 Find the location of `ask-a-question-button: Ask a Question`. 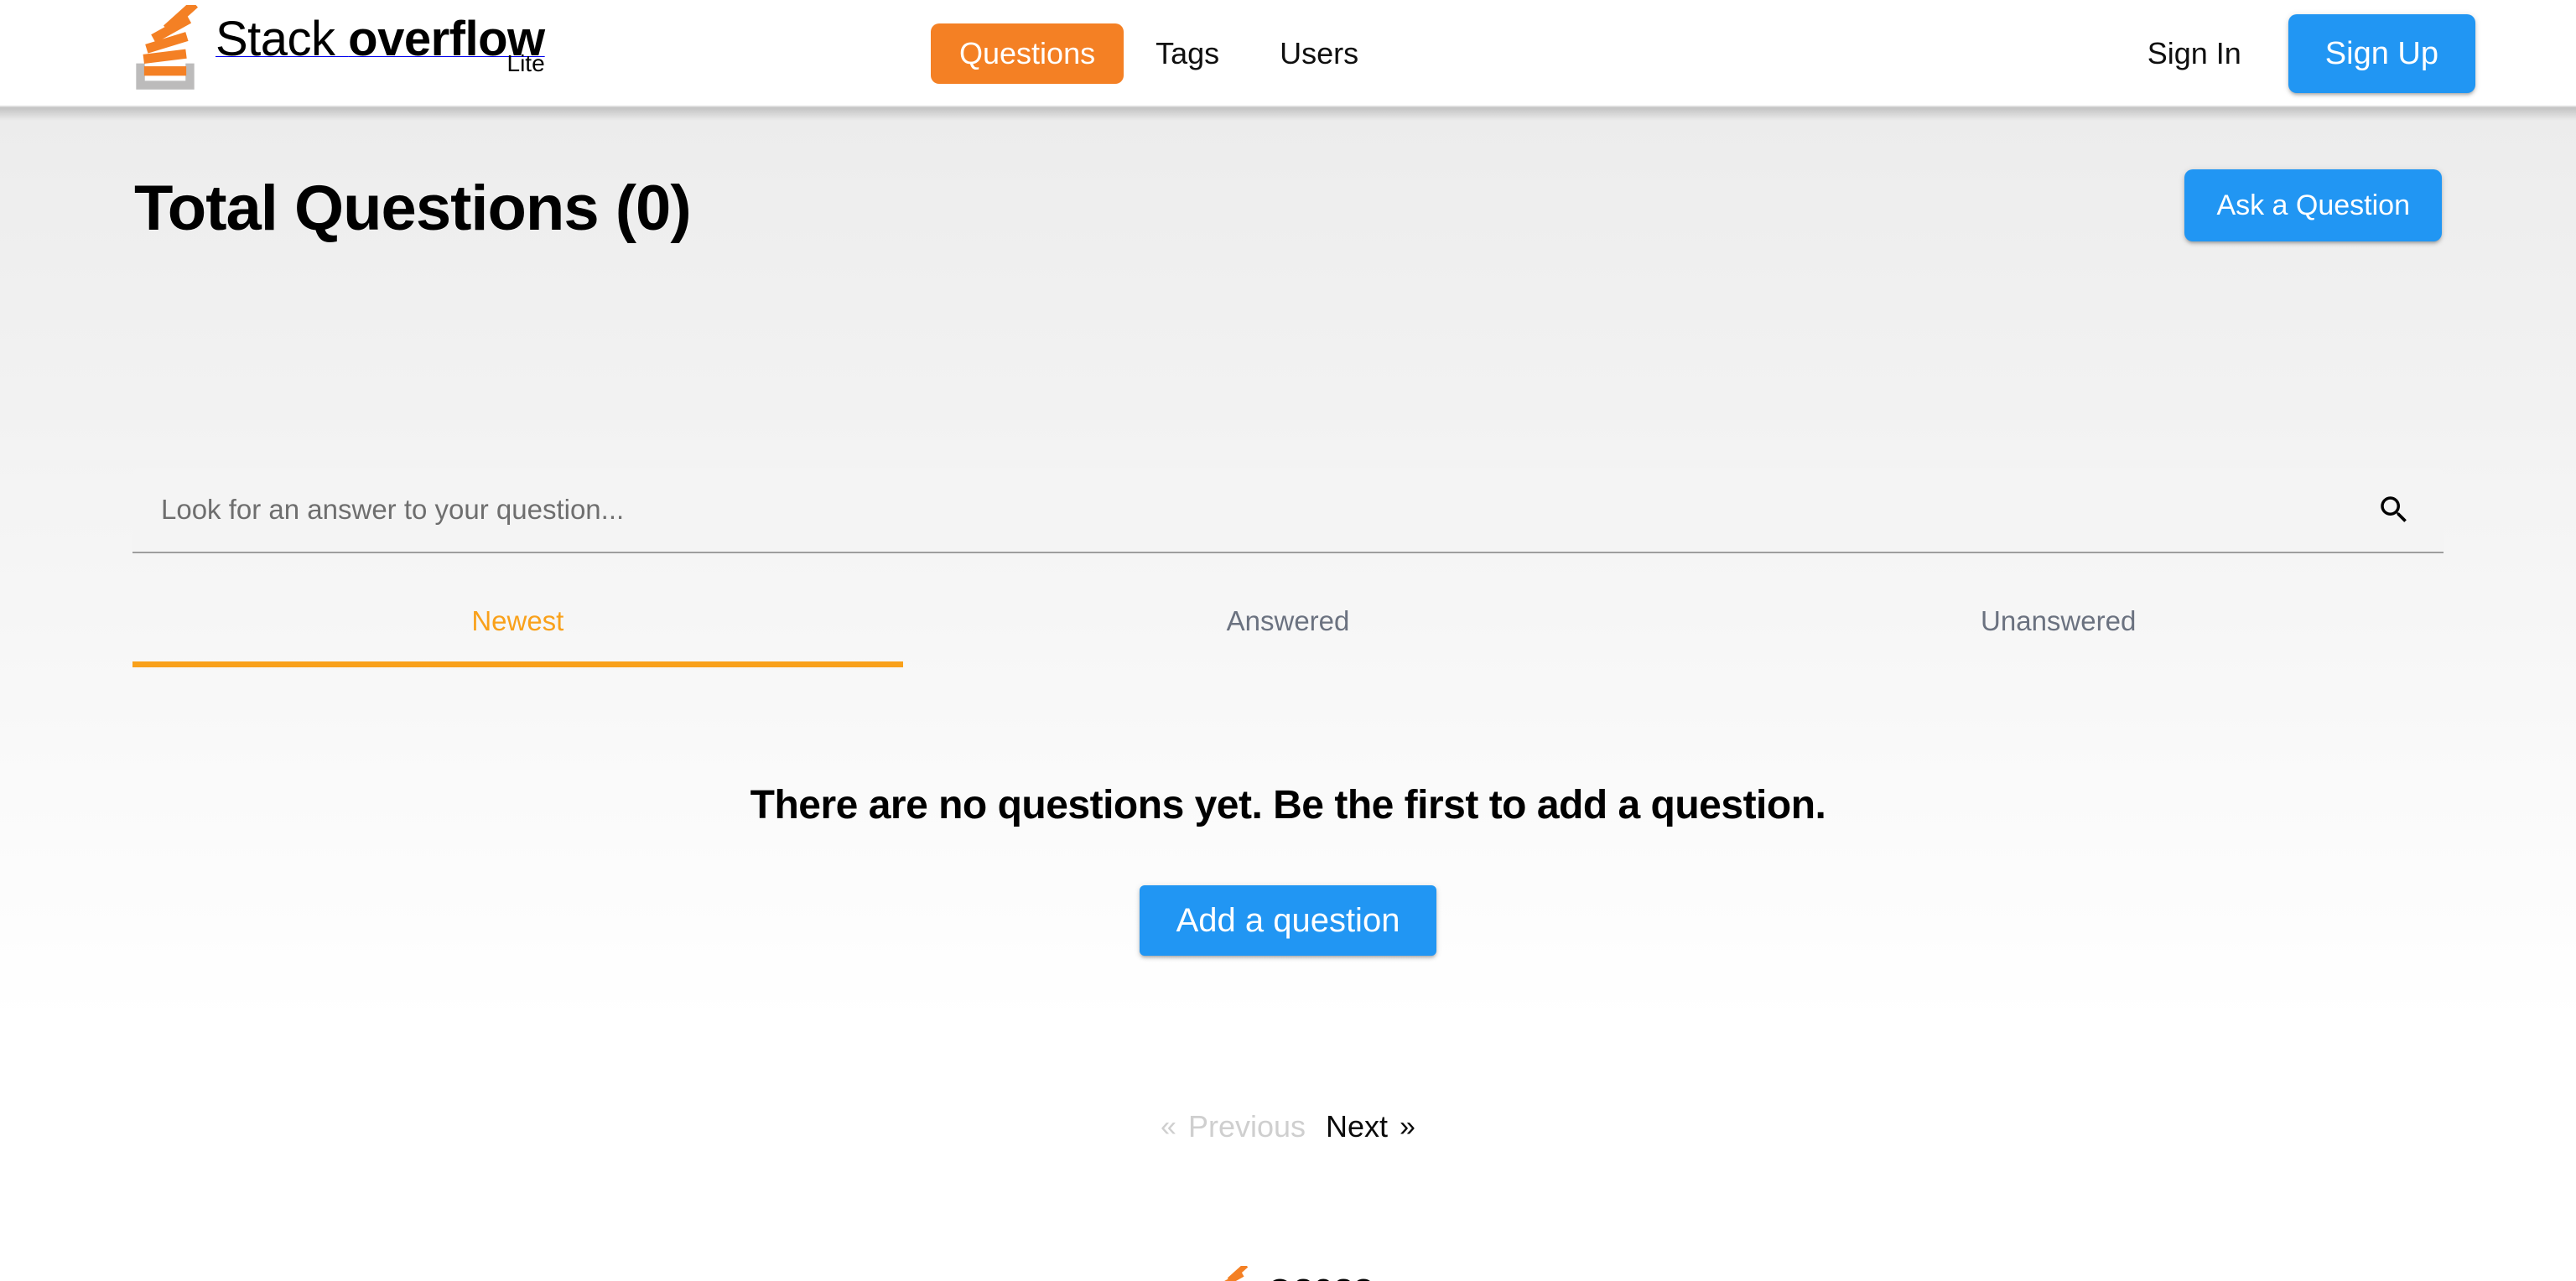

ask-a-question-button: Ask a Question is located at coordinates (2313, 205).